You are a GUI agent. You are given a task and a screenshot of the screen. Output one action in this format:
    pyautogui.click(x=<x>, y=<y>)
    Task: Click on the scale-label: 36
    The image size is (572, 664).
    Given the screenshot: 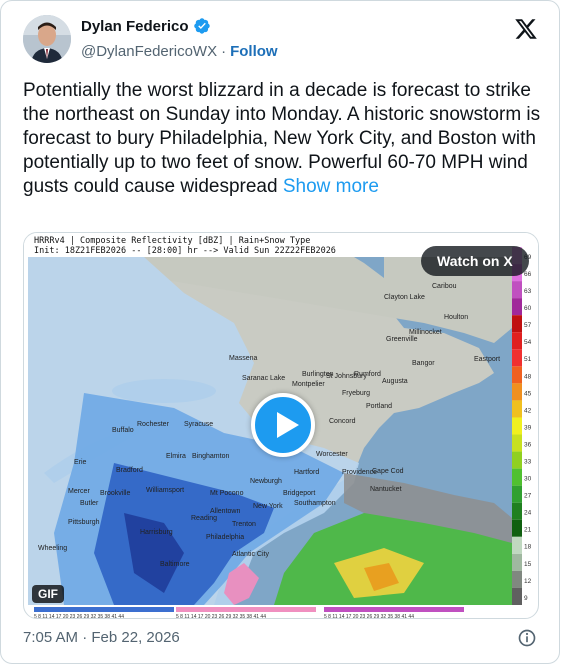 What is the action you would take?
    pyautogui.click(x=528, y=444)
    